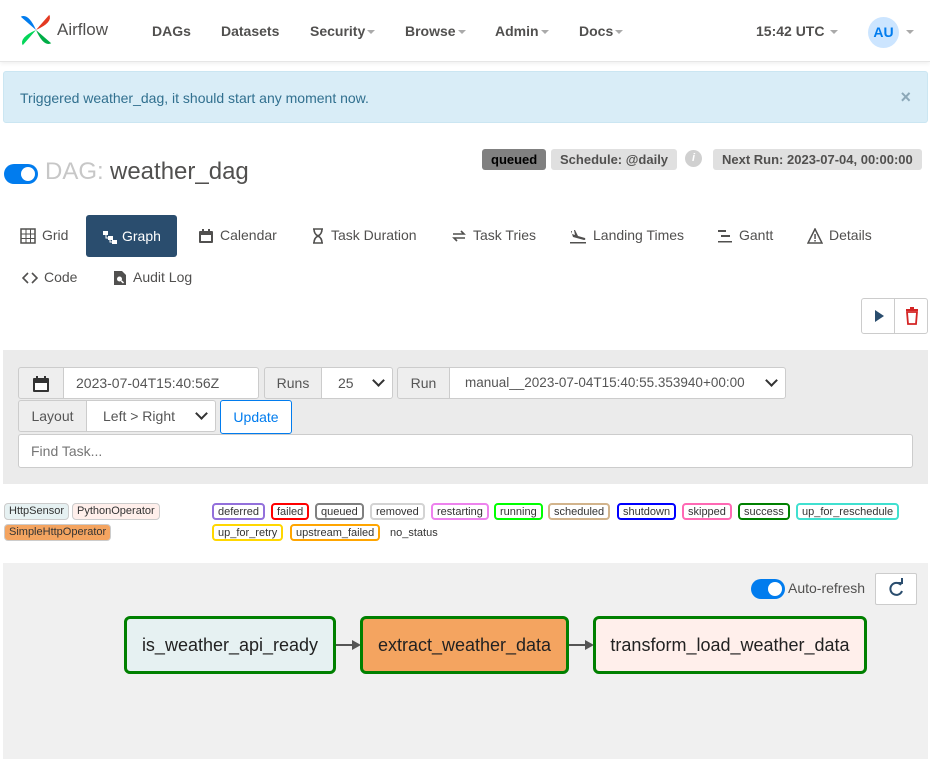 The image size is (930, 759). What do you see at coordinates (459, 236) in the screenshot?
I see `retry-arrows-icon` at bounding box center [459, 236].